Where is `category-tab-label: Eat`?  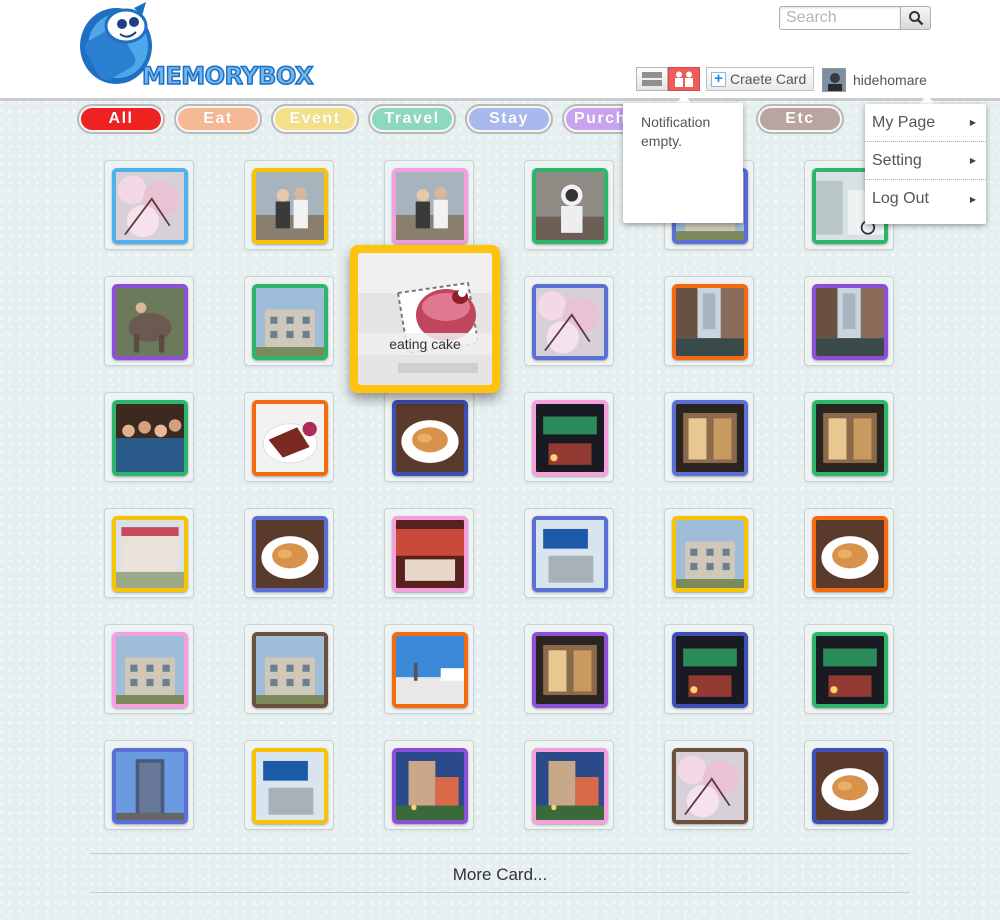
category-tab-label: Eat is located at coordinates (218, 119).